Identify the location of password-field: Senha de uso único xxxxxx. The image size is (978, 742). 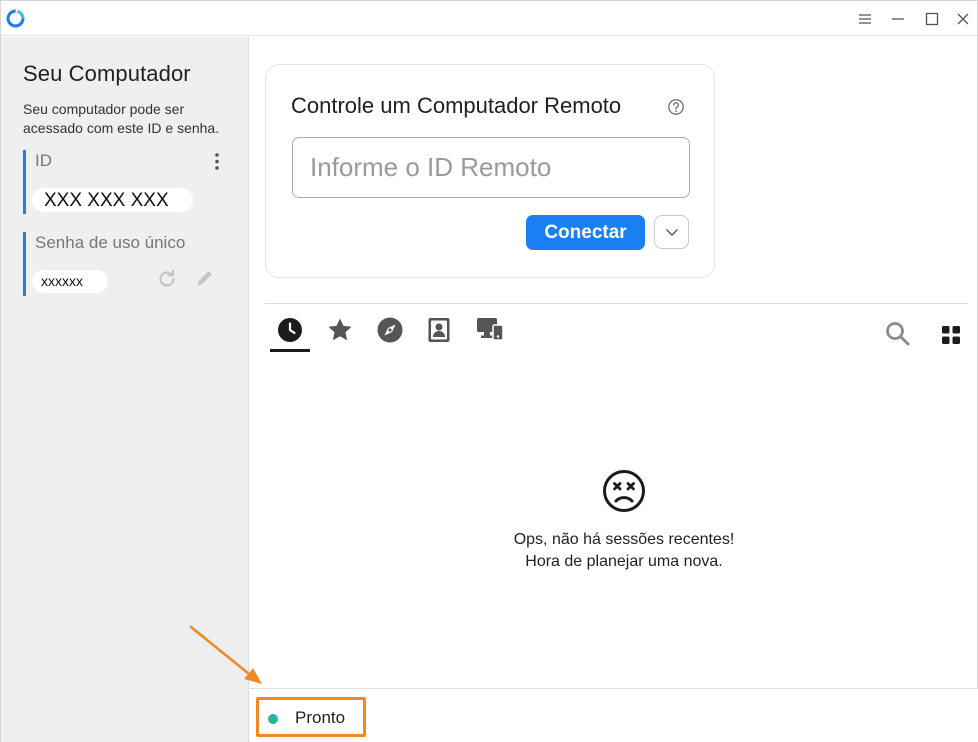
(123, 264).